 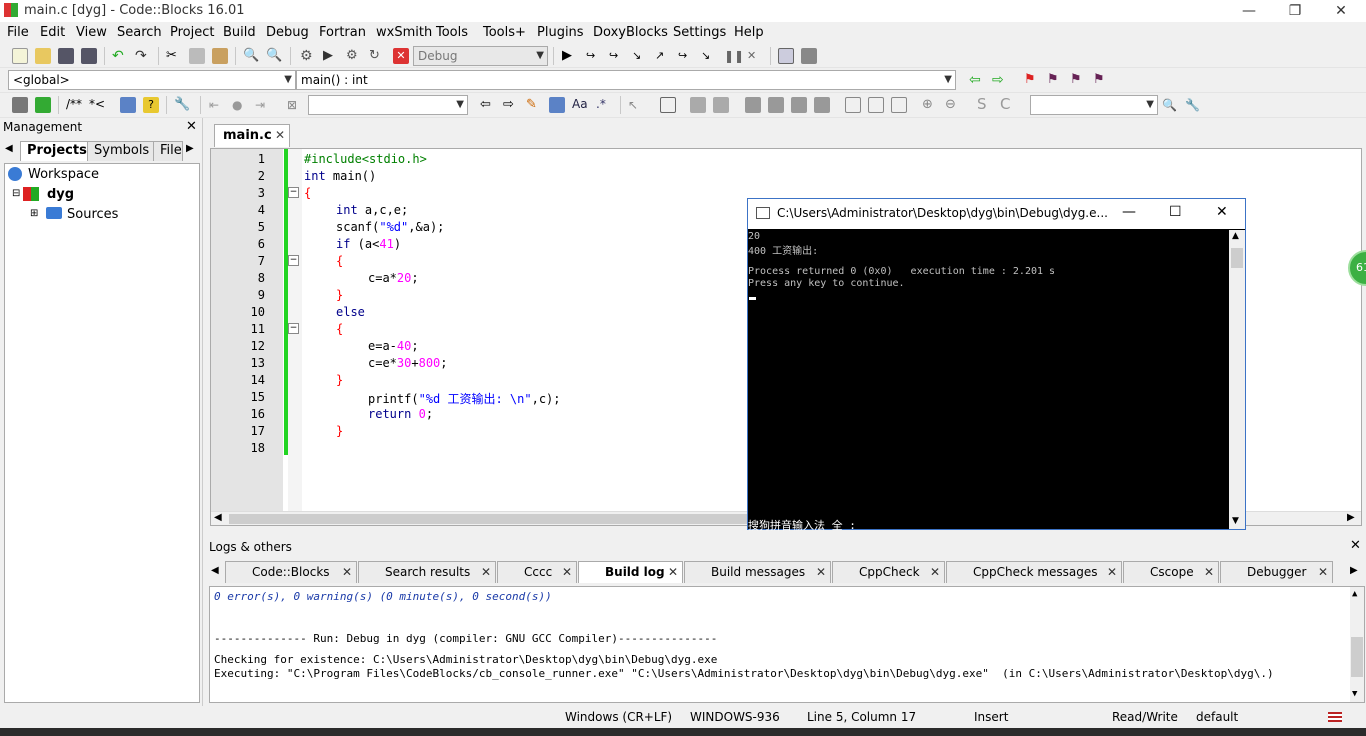 What do you see at coordinates (377, 56) in the screenshot?
I see `rebuild-icon: ↻` at bounding box center [377, 56].